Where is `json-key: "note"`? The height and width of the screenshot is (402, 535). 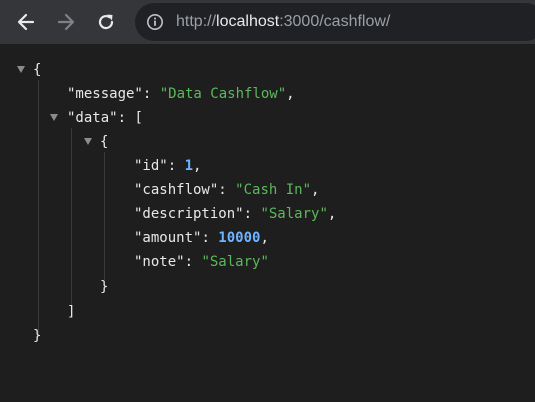
json-key: "note" is located at coordinates (159, 262).